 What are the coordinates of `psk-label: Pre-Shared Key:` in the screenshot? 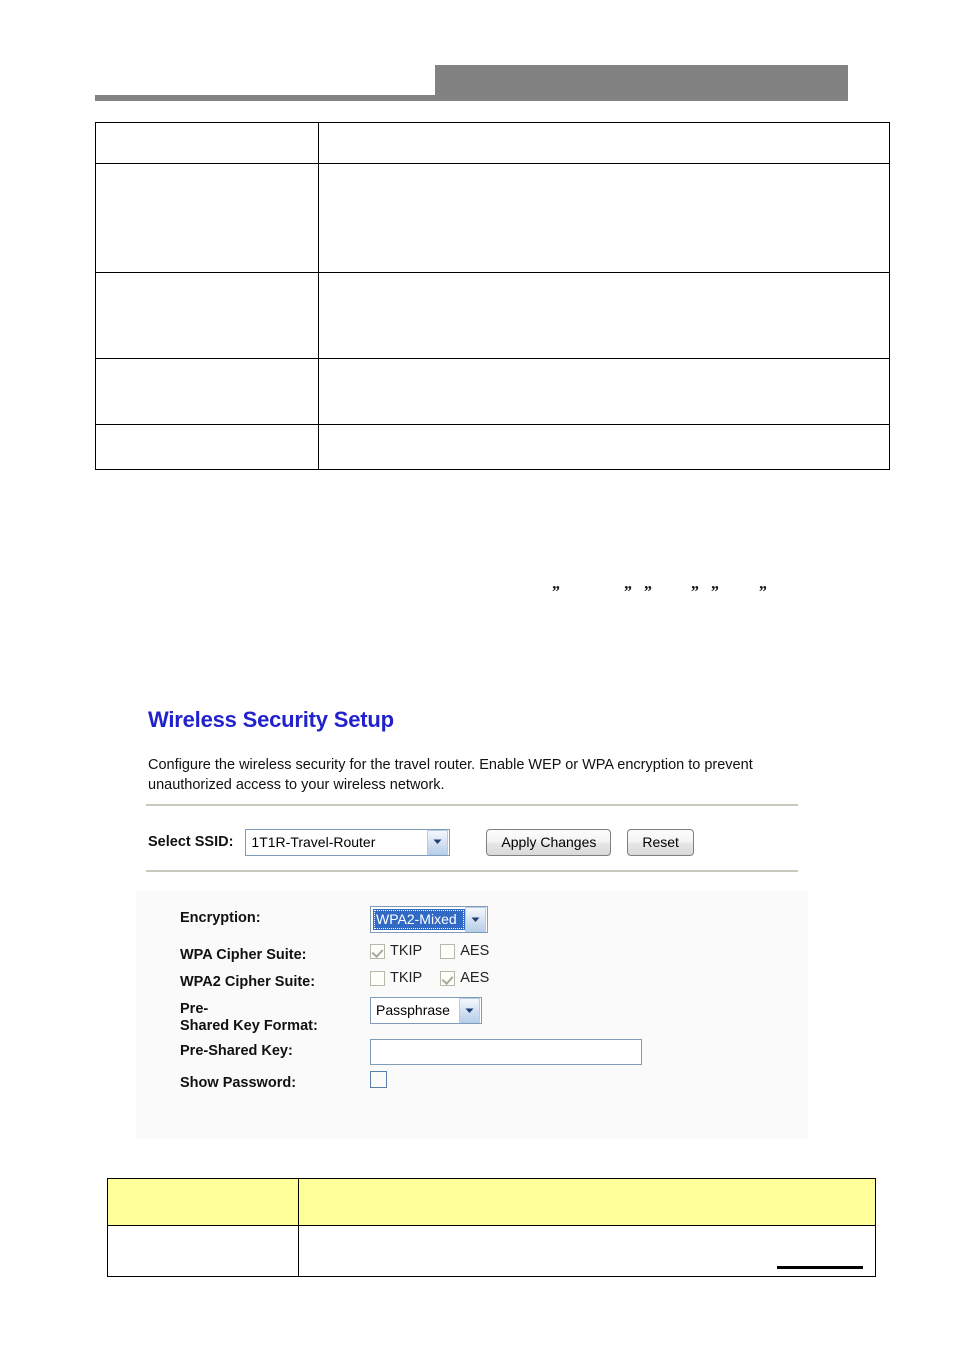 It's located at (236, 1051).